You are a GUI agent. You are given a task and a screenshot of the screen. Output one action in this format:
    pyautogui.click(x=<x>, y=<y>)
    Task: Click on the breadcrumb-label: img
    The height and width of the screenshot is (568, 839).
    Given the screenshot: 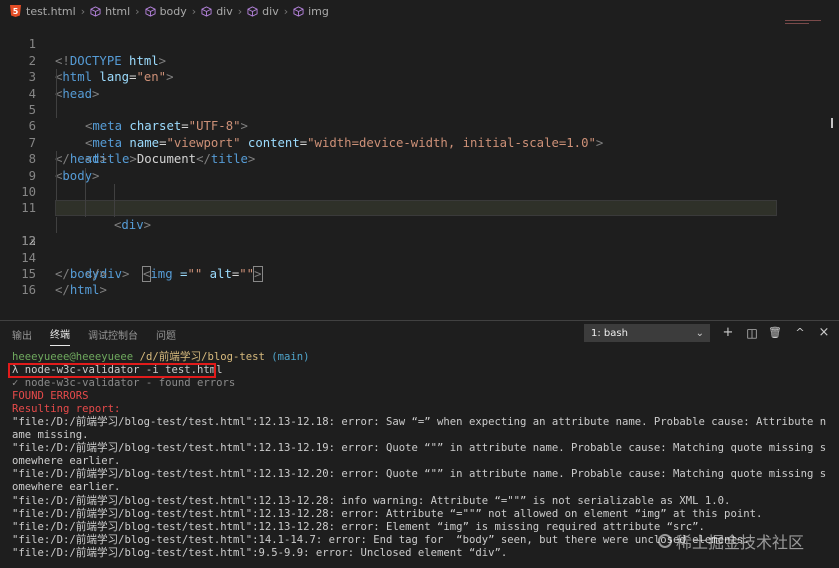 What is the action you would take?
    pyautogui.click(x=318, y=11)
    